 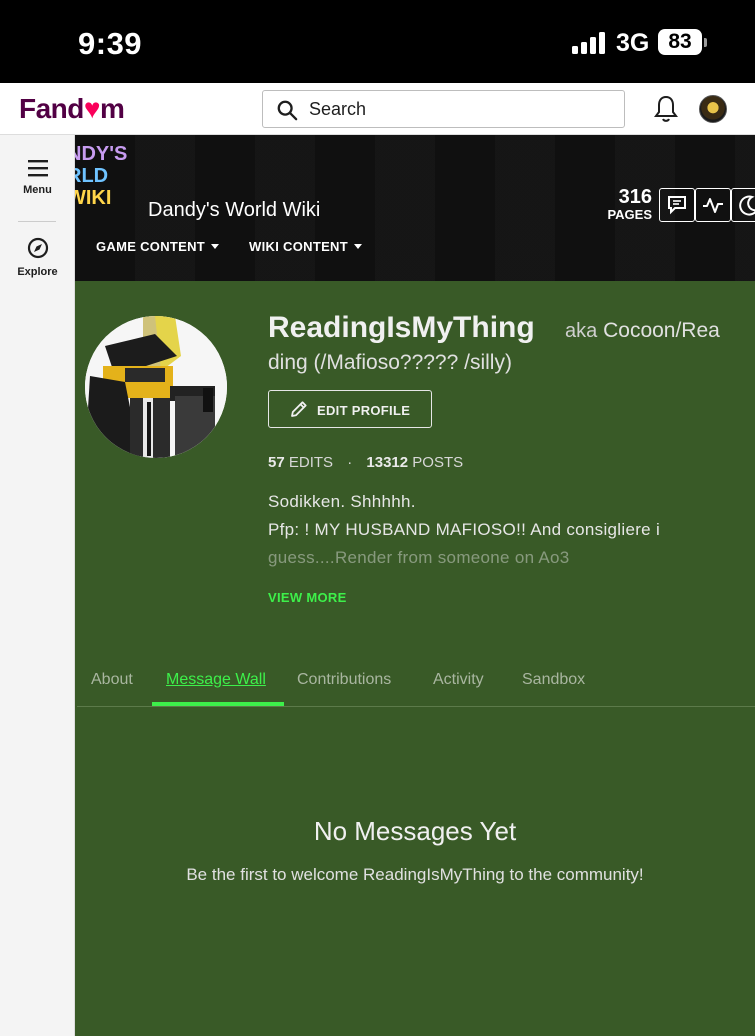 I want to click on nav-label: GAME CONTENT, so click(x=151, y=246).